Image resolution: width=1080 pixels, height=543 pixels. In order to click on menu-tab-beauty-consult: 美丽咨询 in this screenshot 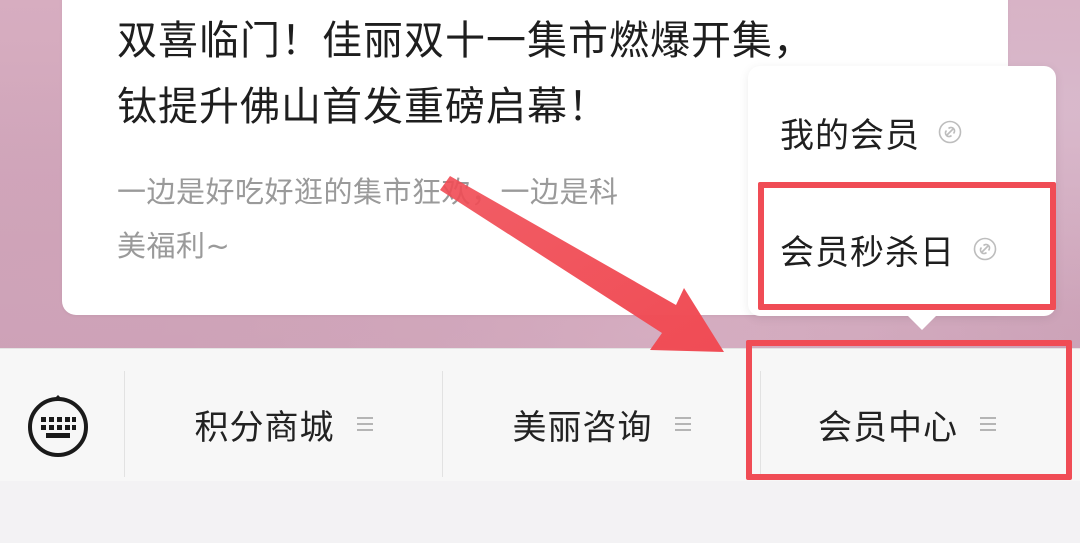, I will do `click(601, 424)`.